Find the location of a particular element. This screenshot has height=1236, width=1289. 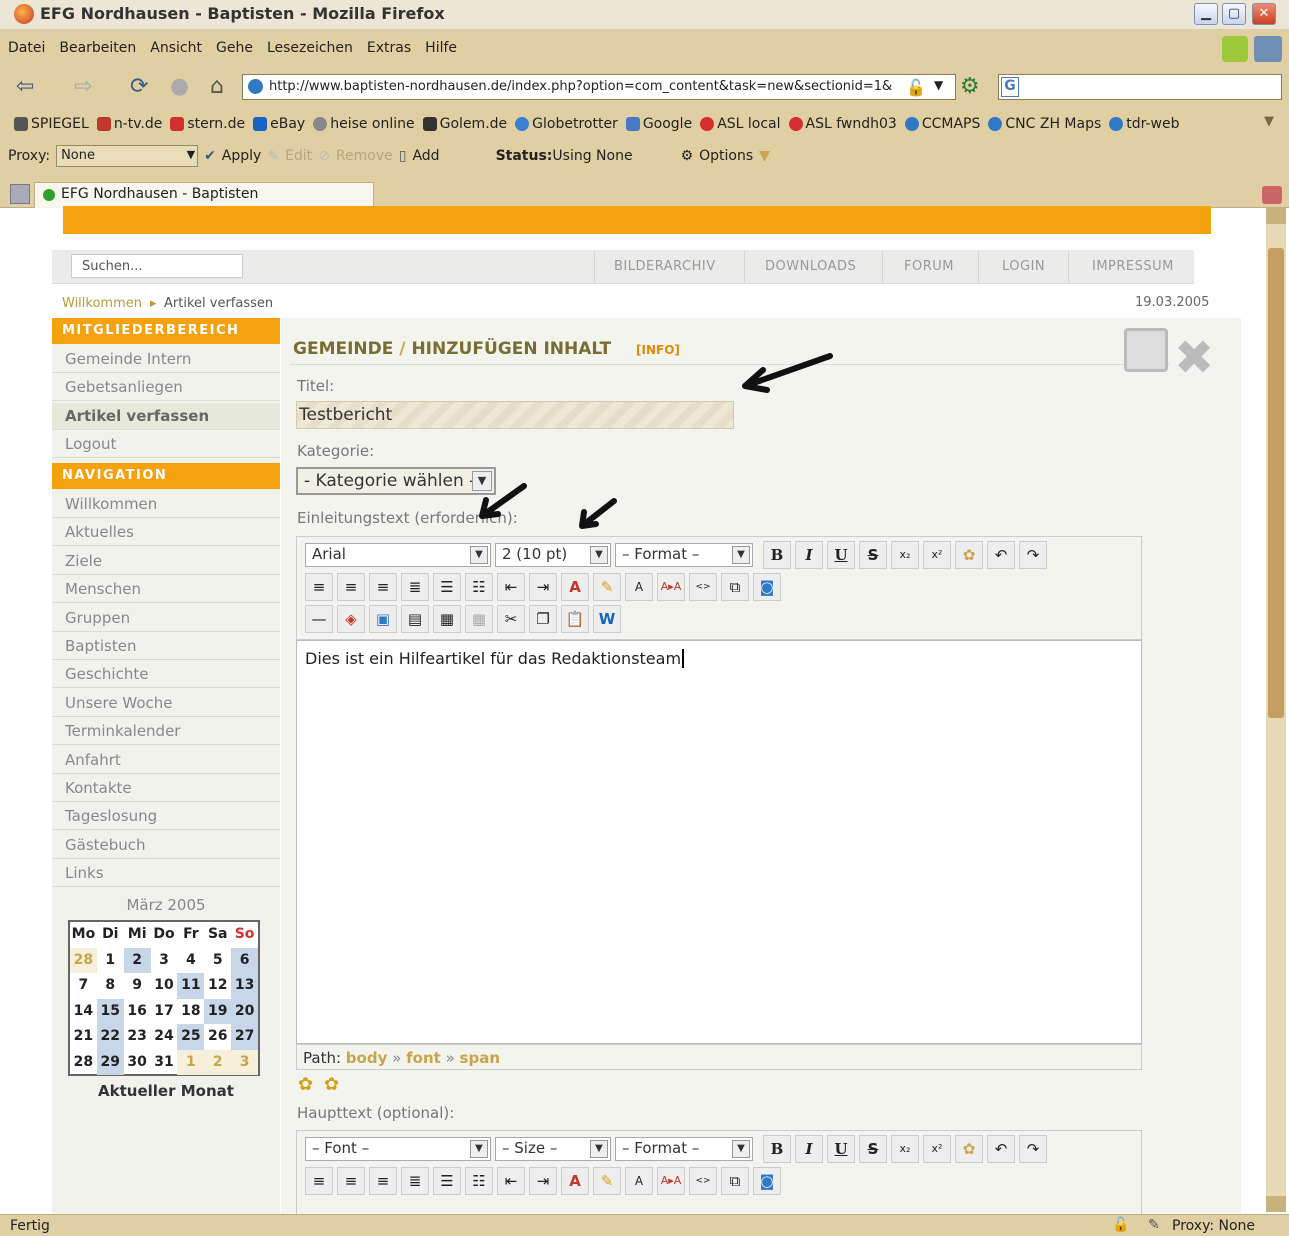

tab-efg: EFG Nordhausen - Baptisten is located at coordinates (204, 195).